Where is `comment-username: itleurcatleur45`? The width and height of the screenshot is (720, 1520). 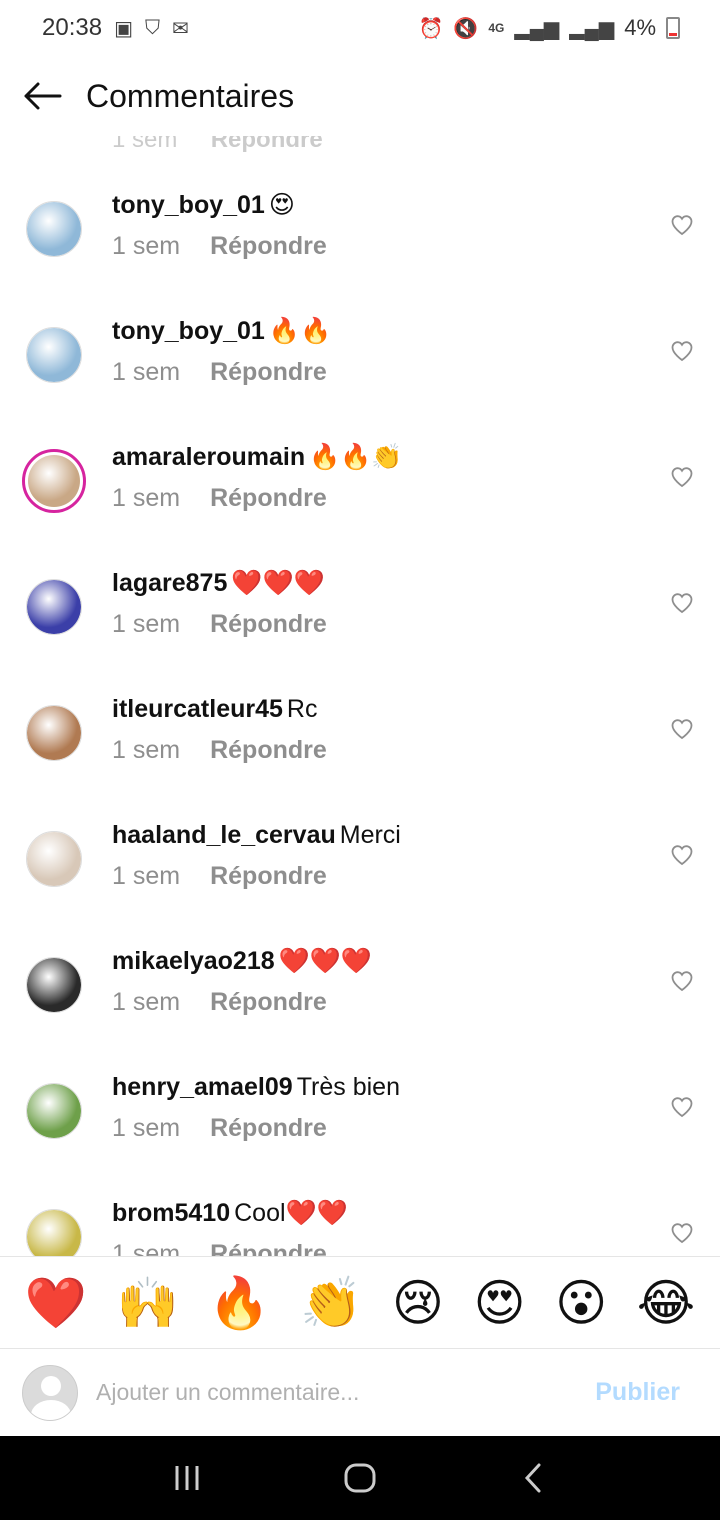
comment-username: itleurcatleur45 is located at coordinates (197, 709).